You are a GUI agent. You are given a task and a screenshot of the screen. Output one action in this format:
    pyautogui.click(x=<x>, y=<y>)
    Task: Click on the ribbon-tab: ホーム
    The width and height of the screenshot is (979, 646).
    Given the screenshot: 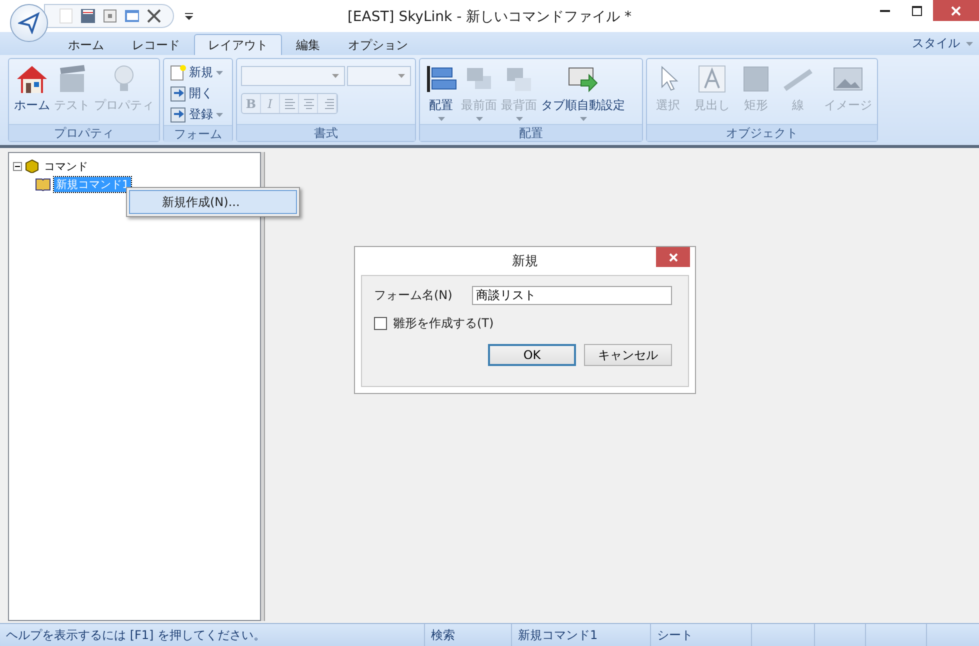 What is the action you would take?
    pyautogui.click(x=86, y=44)
    